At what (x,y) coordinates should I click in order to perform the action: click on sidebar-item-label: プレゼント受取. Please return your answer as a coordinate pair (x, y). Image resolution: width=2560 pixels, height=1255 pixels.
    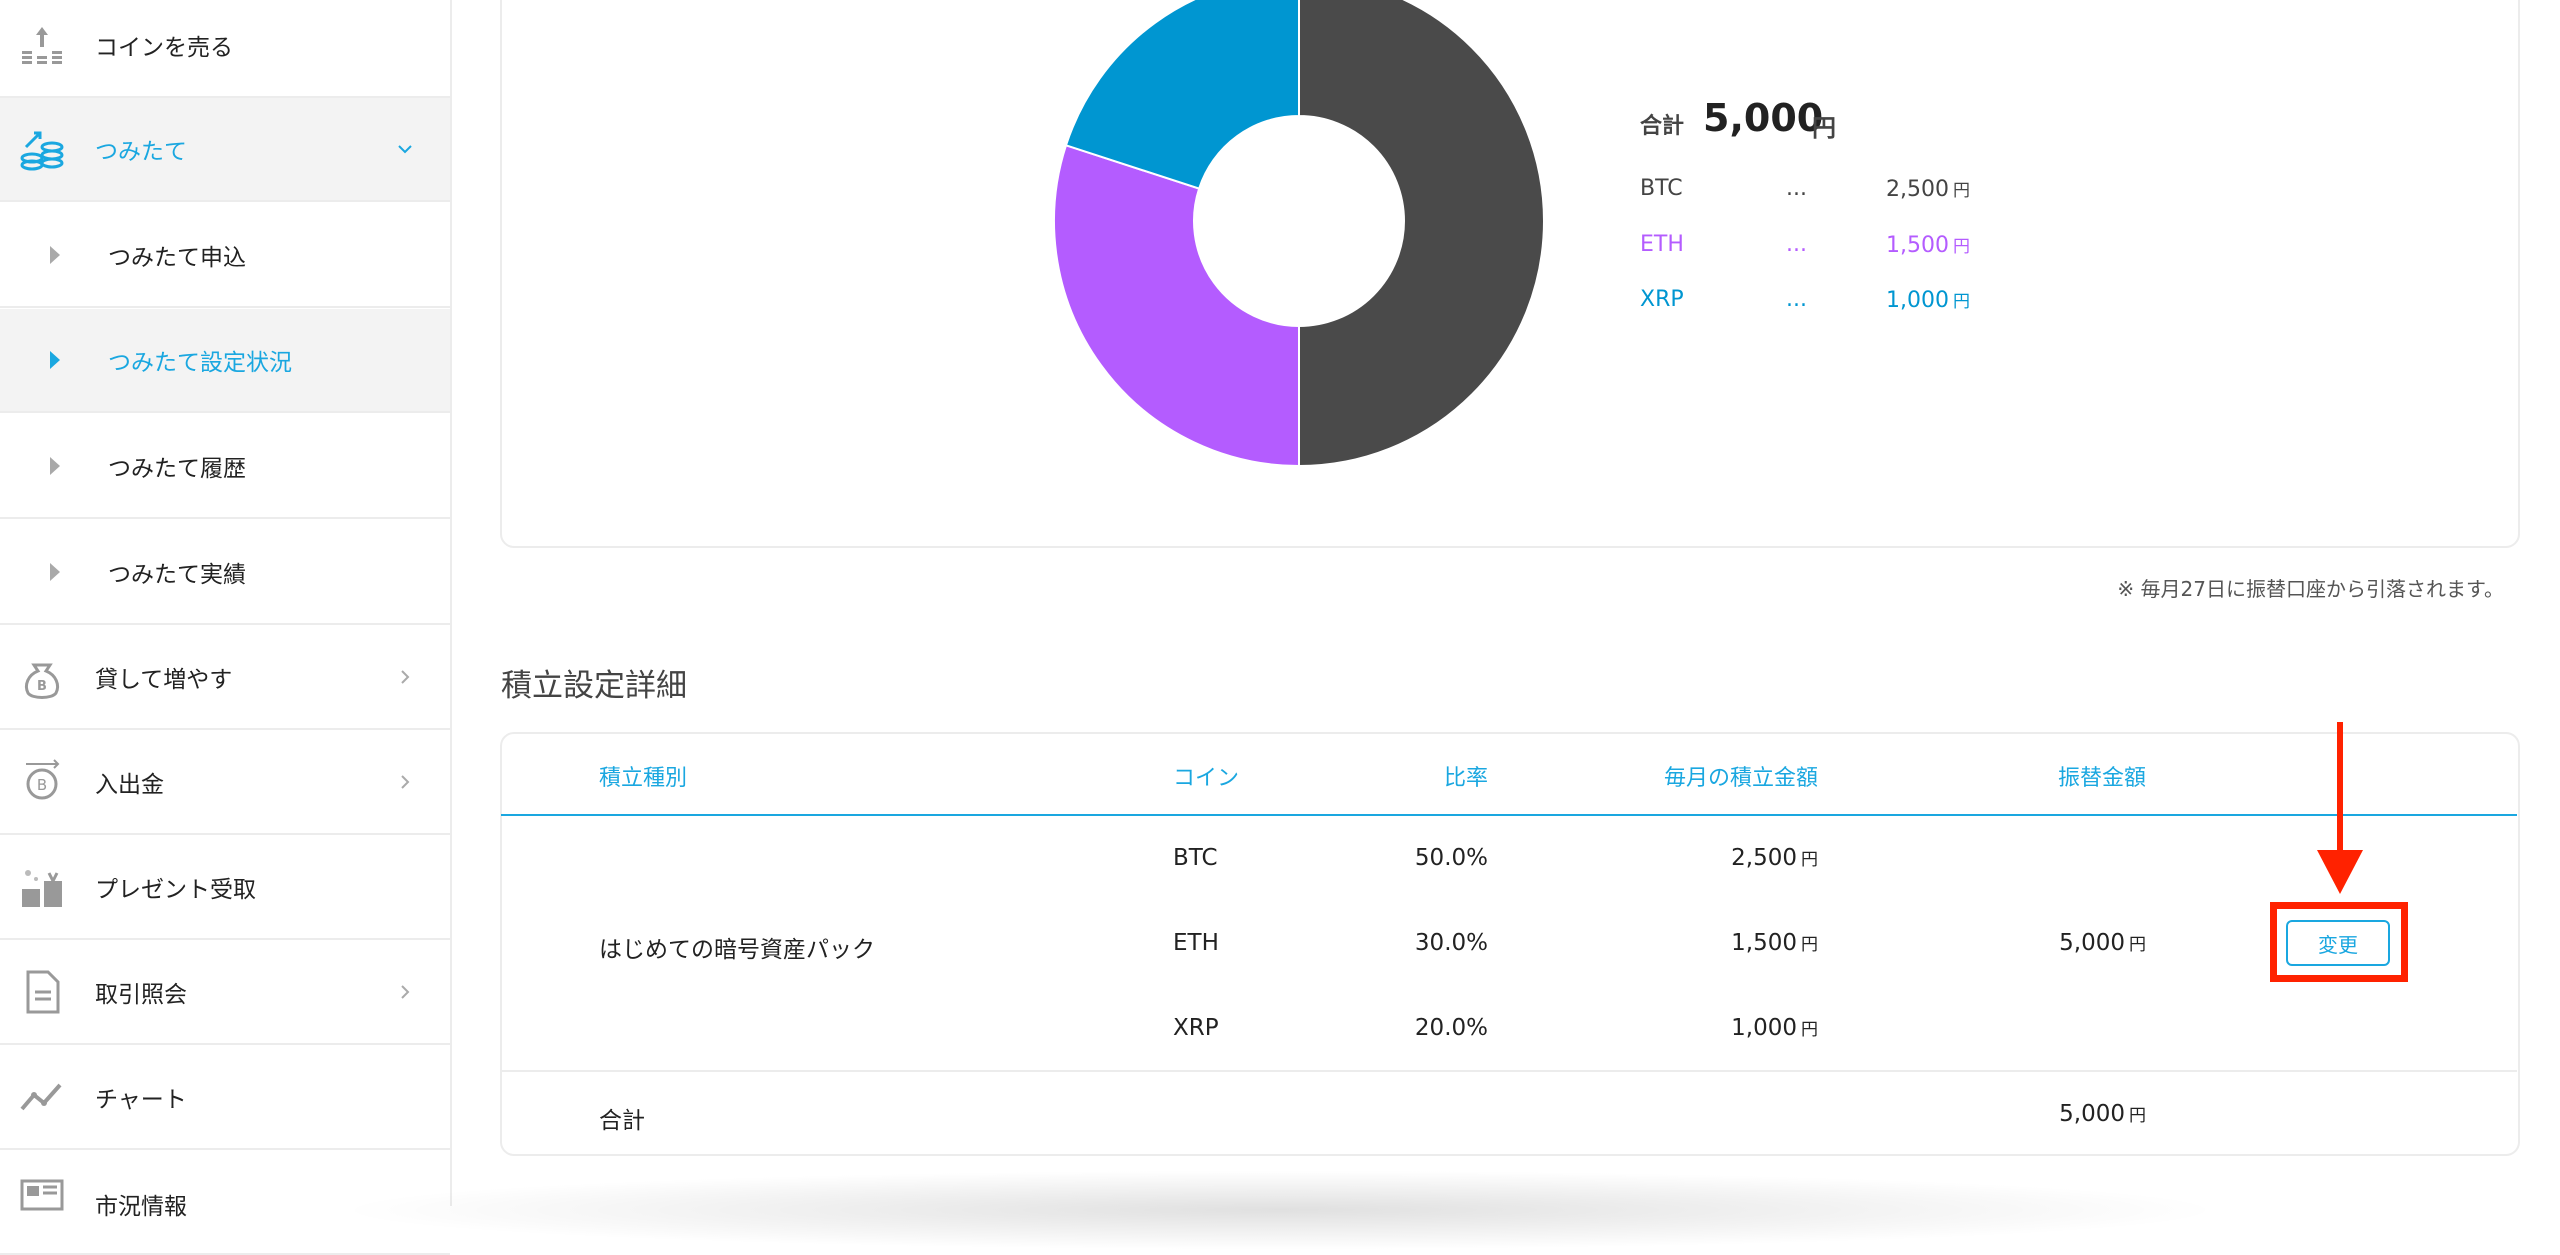
    Looking at the image, I should click on (175, 890).